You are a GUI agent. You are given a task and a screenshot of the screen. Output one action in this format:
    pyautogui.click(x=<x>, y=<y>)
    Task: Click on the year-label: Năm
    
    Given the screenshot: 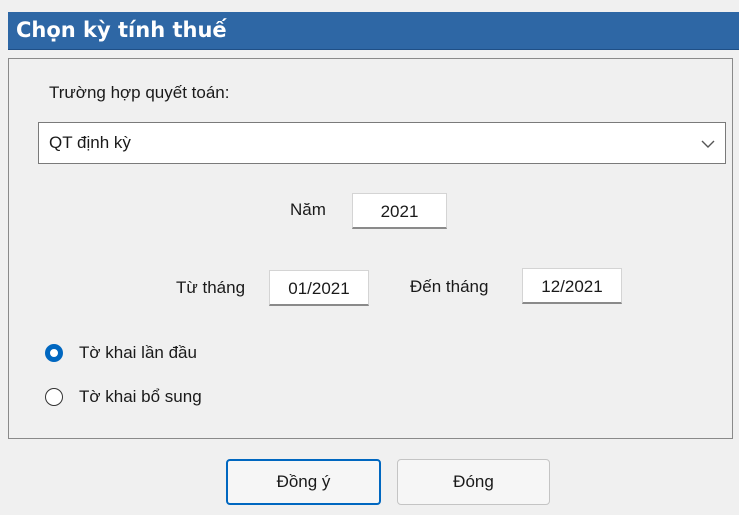 What is the action you would take?
    pyautogui.click(x=308, y=209)
    